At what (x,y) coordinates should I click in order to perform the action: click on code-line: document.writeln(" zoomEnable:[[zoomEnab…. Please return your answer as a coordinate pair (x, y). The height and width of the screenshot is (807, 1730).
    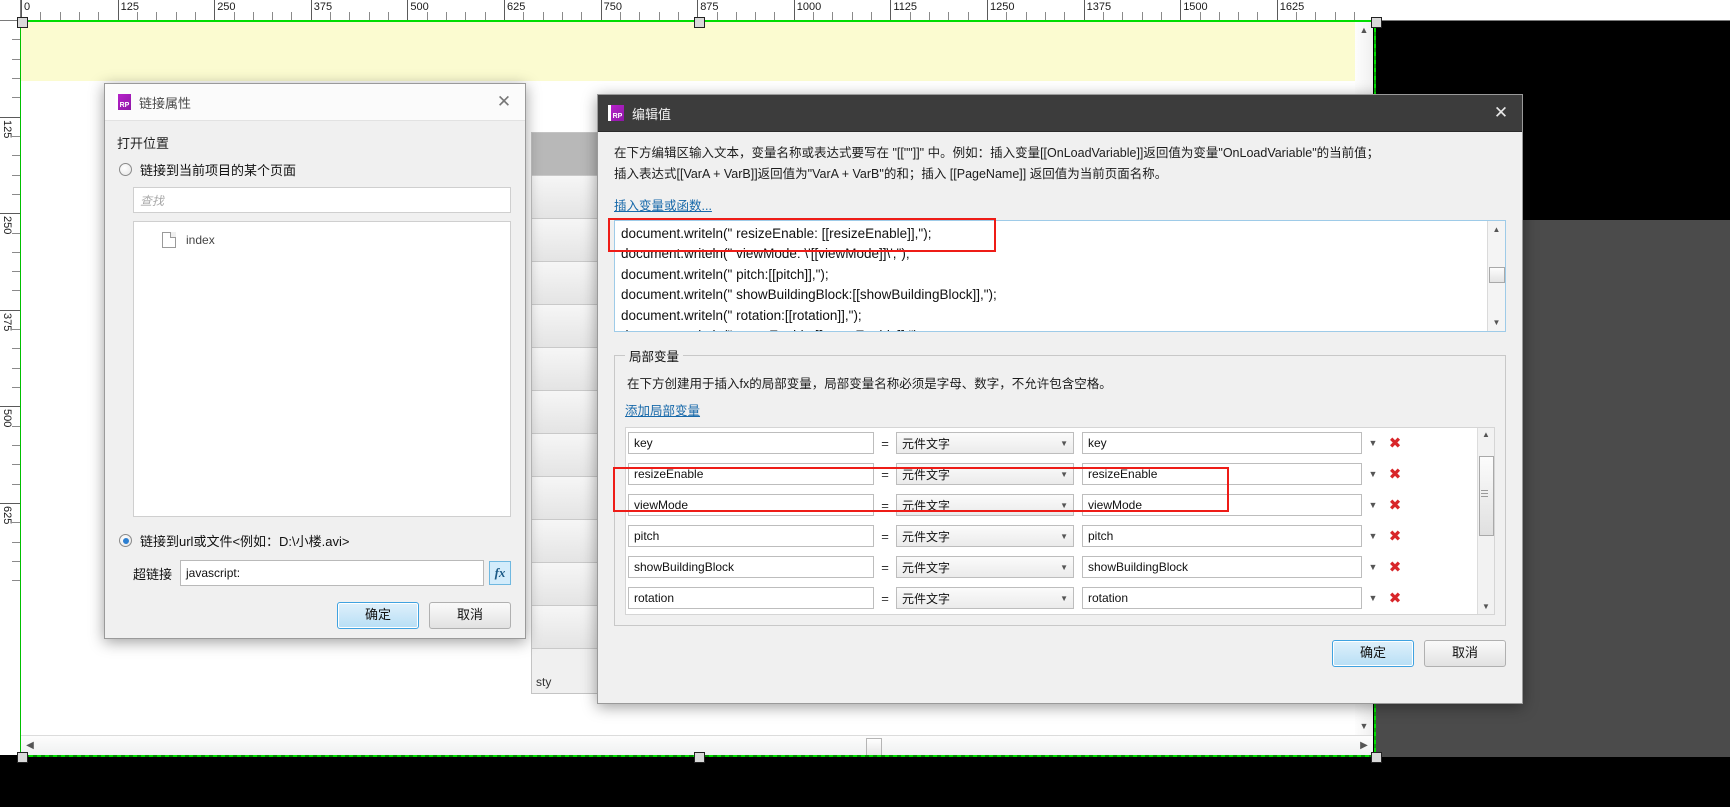
    Looking at the image, I should click on (1052, 328).